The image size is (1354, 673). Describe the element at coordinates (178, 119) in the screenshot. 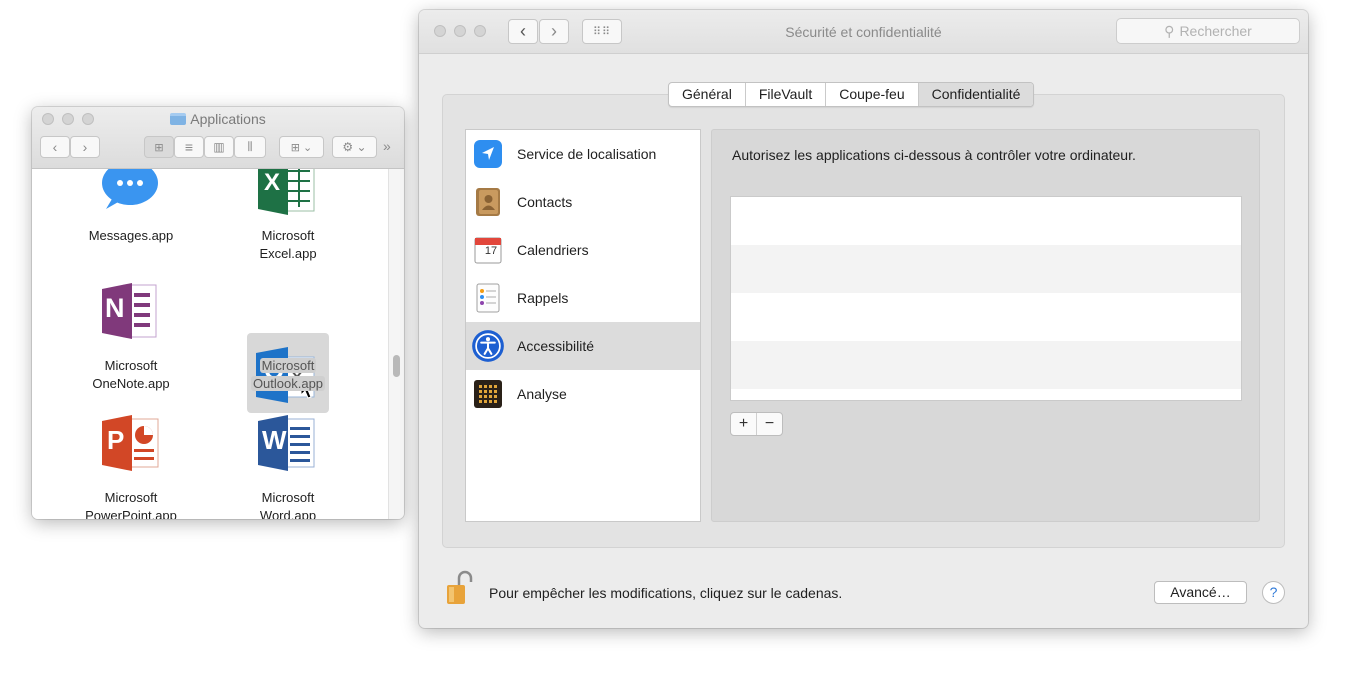

I see `folder-icon` at that location.